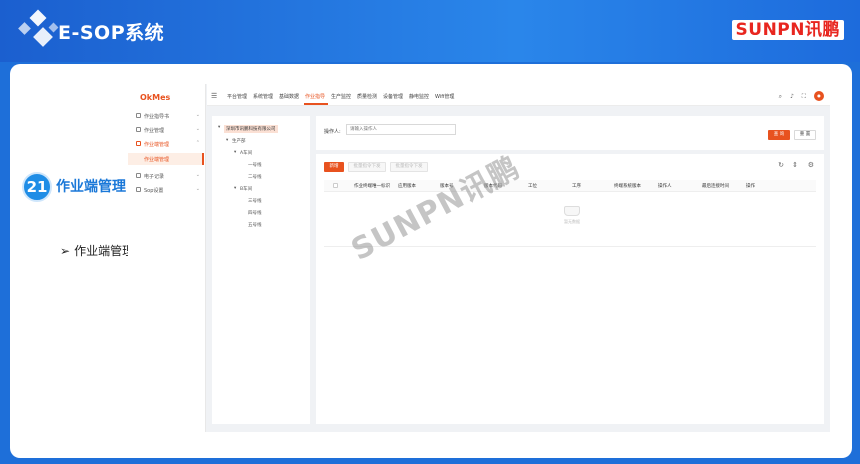 The image size is (860, 464). Describe the element at coordinates (572, 211) in the screenshot. I see `empty-box-icon` at that location.